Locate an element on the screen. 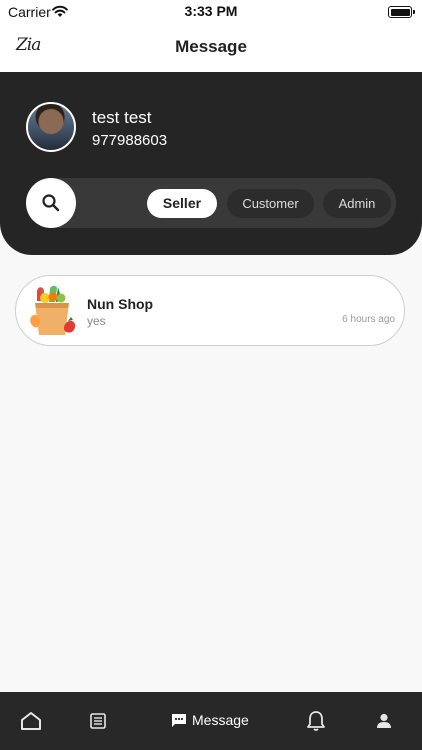  page-title: Message is located at coordinates (211, 46).